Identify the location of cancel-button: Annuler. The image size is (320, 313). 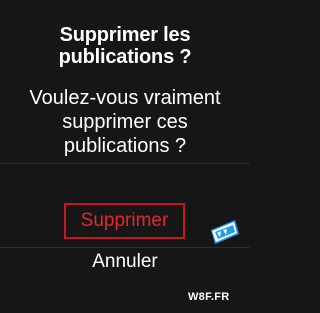
(125, 264).